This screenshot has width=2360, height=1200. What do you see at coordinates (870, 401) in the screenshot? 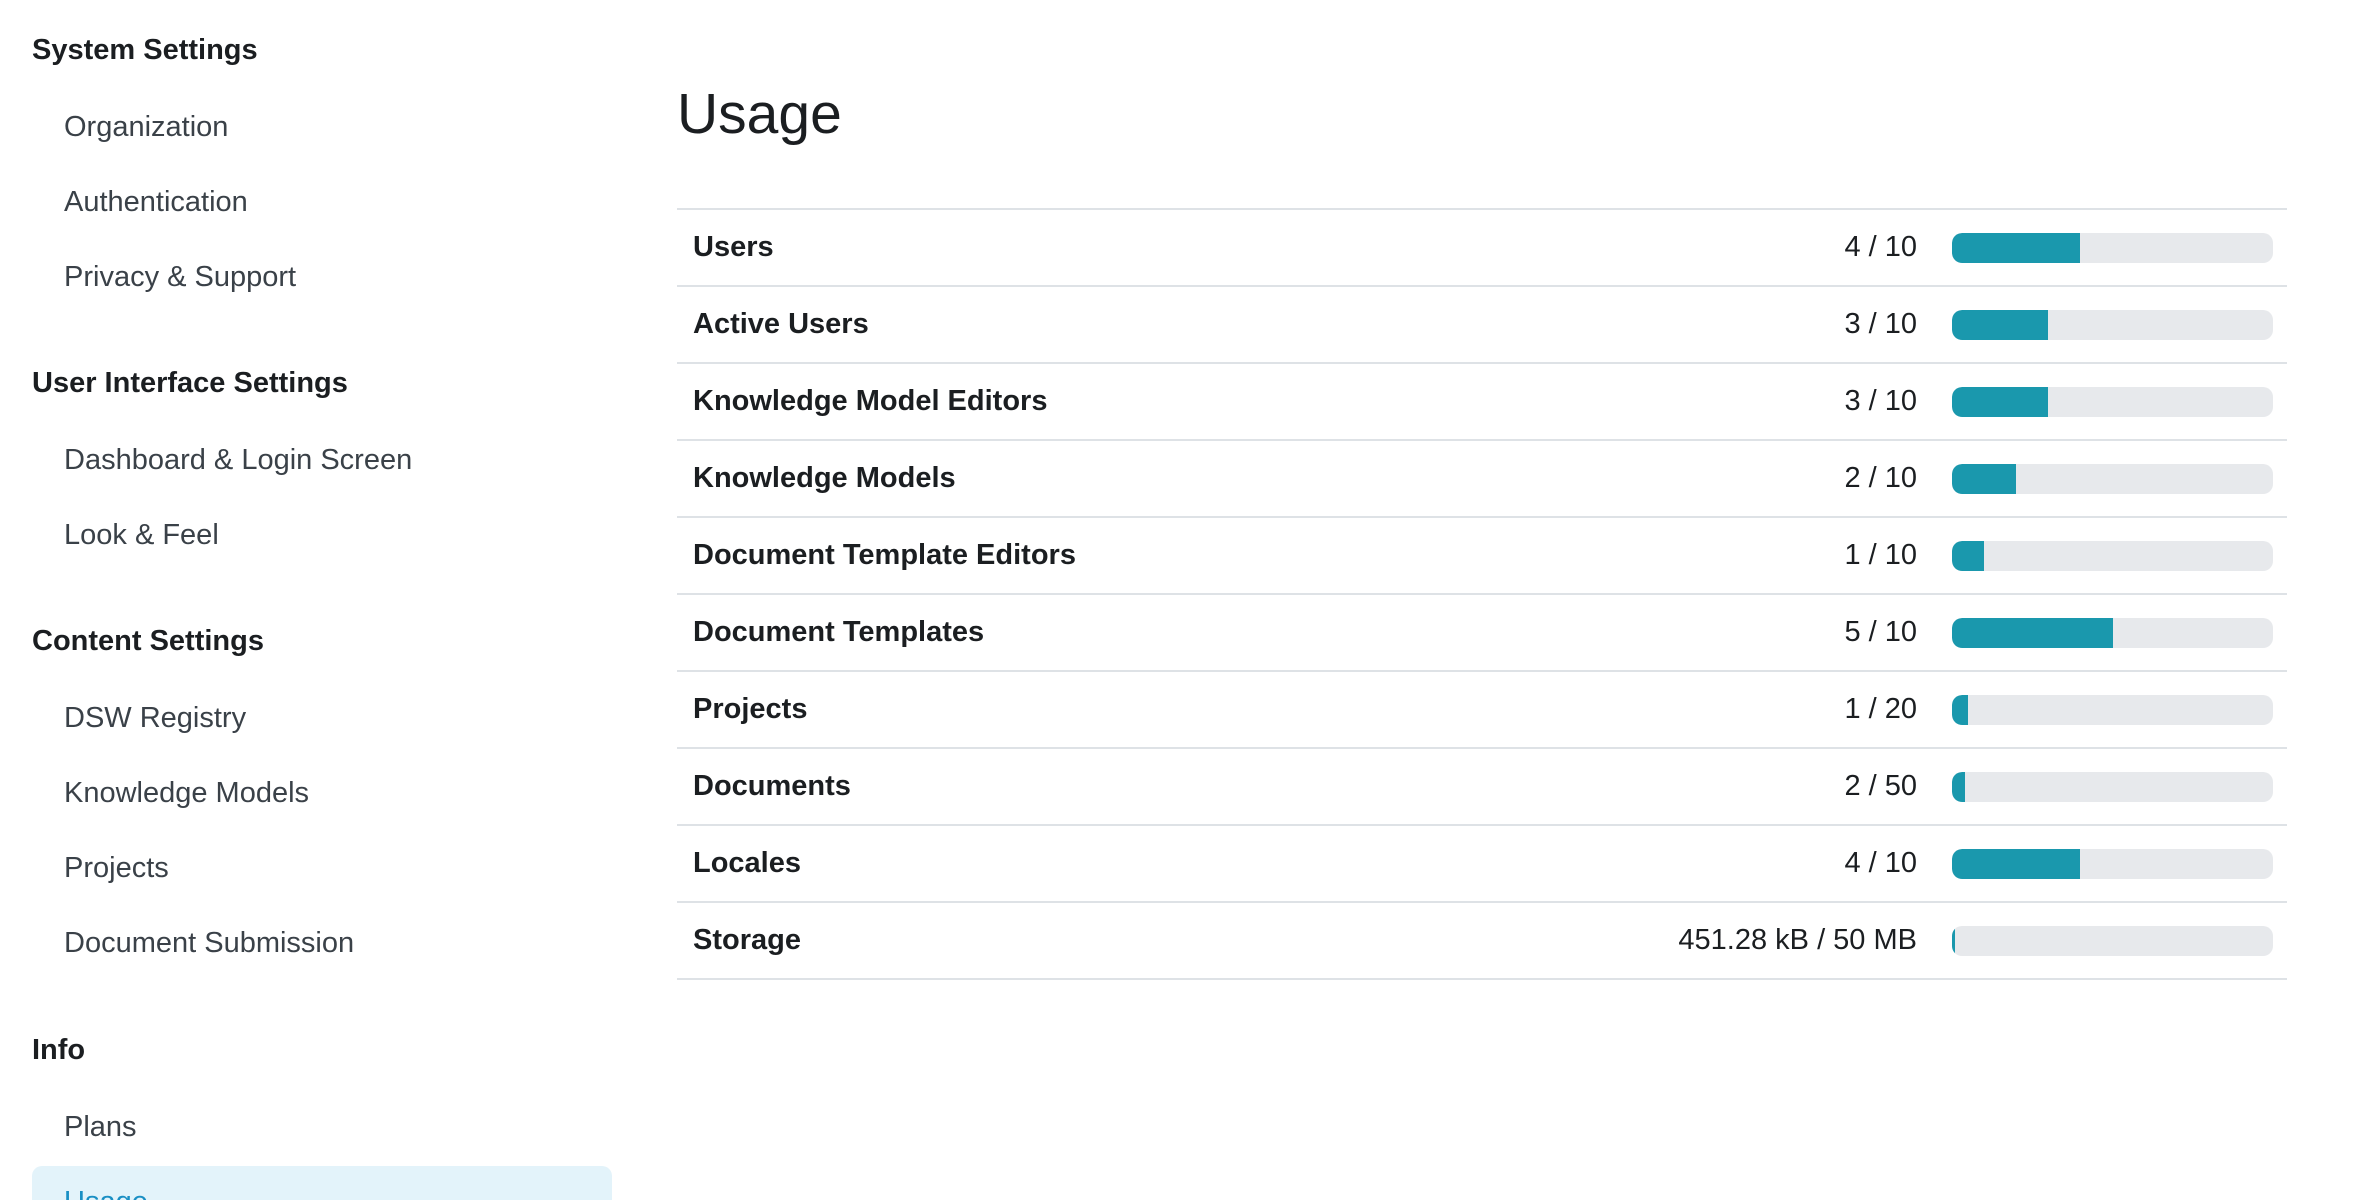
I see `usage-row-label: Knowledge Model Editors` at bounding box center [870, 401].